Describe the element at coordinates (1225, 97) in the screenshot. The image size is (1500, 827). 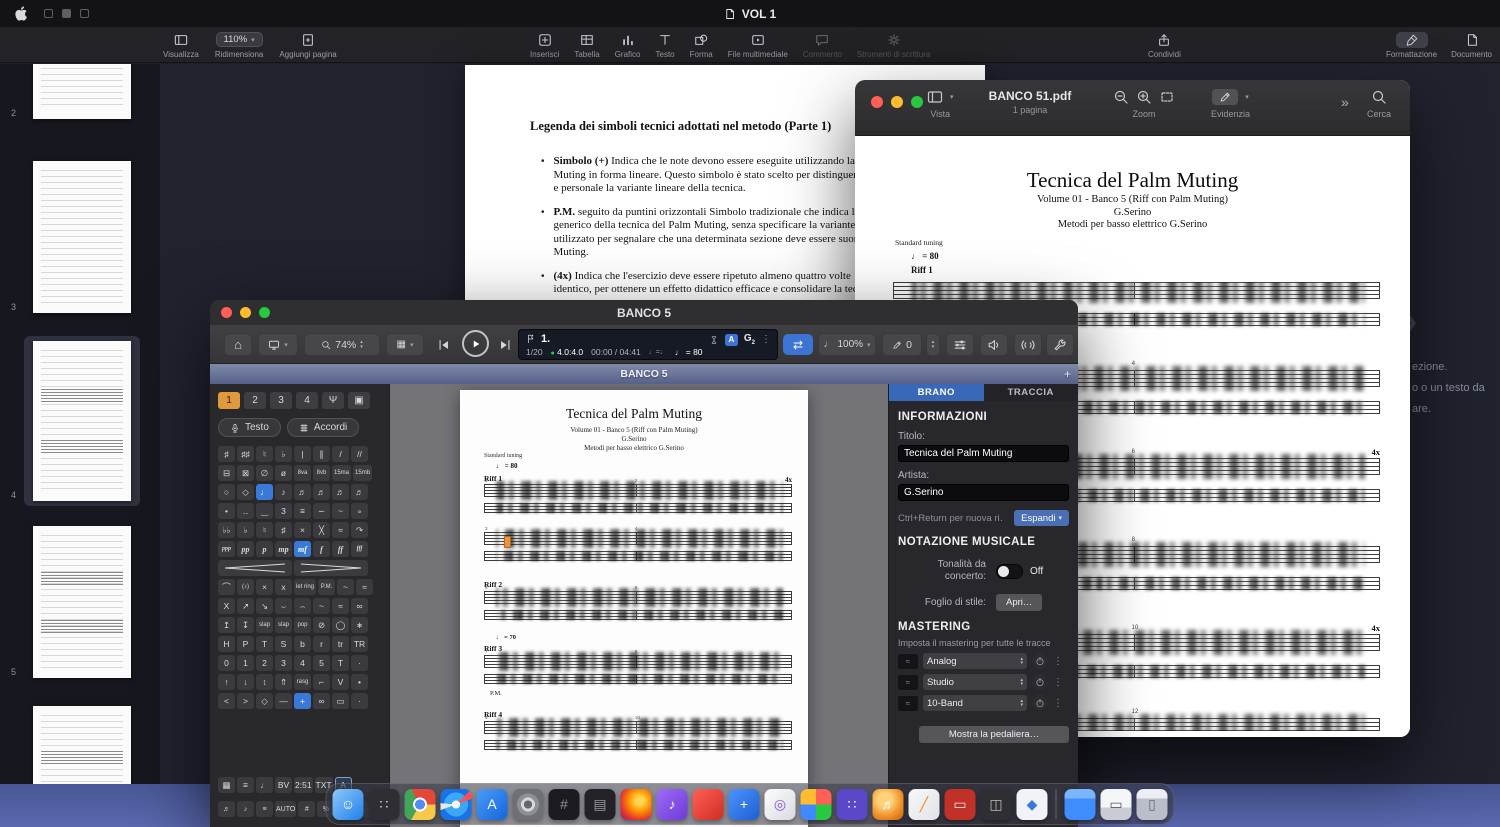
I see `markup-button` at that location.